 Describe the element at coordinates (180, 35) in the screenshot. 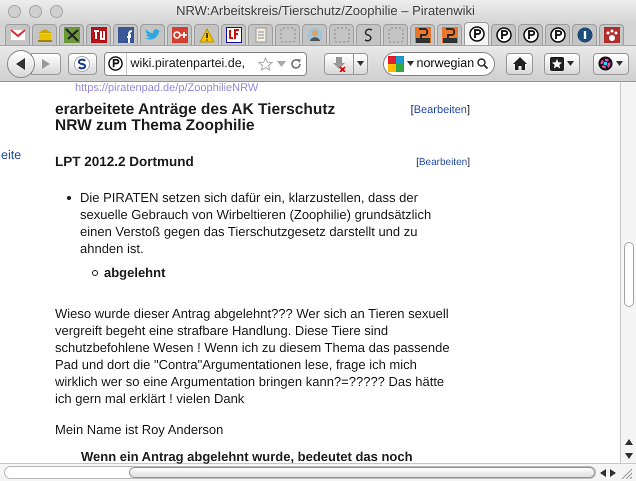

I see `plus-logo-icon` at that location.